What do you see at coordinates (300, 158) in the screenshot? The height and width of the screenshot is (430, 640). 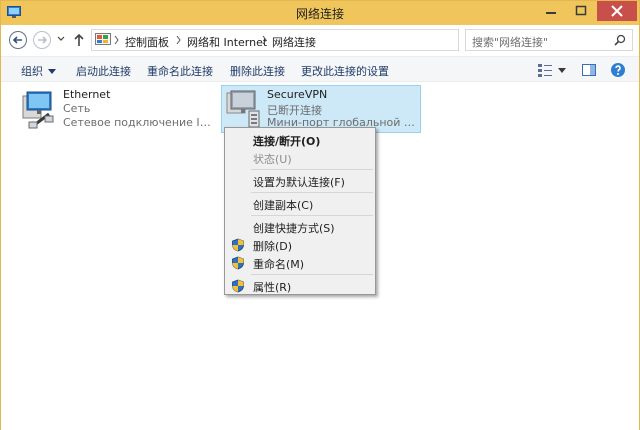 I see `menu-item-status: 状态(U)` at bounding box center [300, 158].